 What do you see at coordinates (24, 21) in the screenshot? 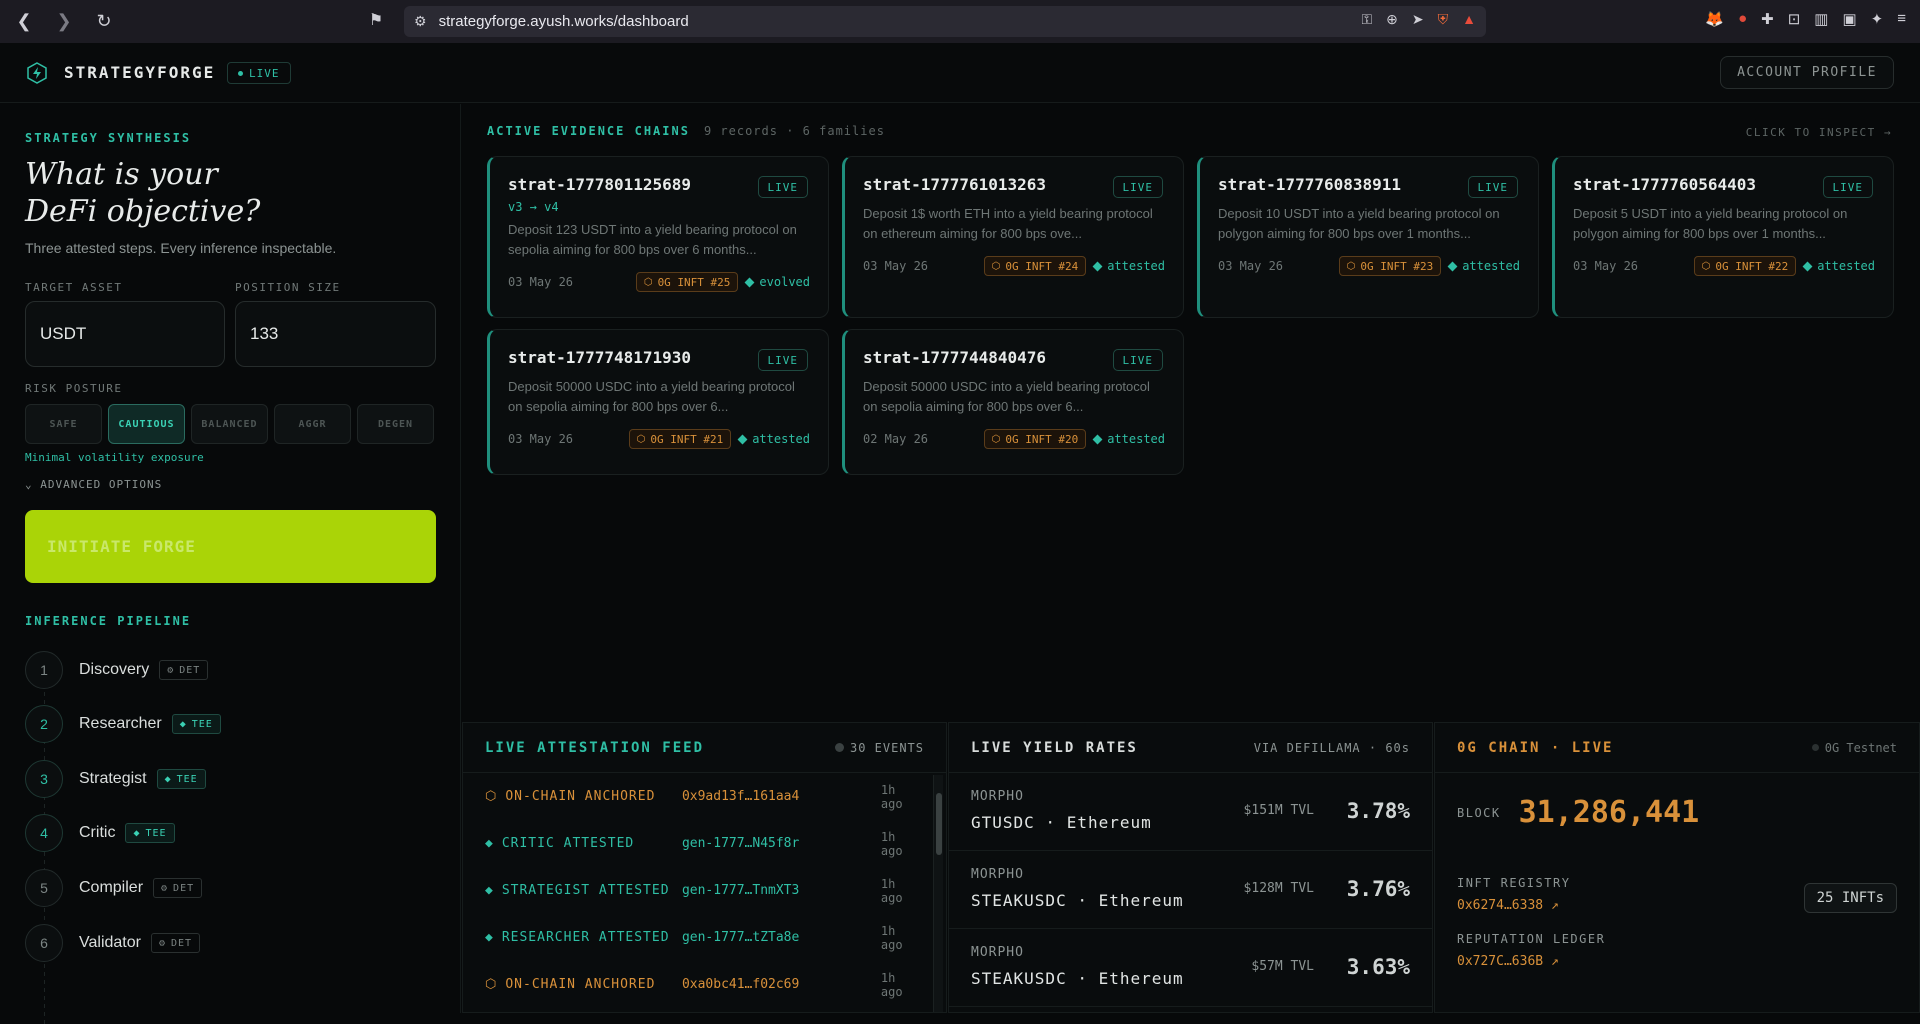
I see `back-icon: ❮` at bounding box center [24, 21].